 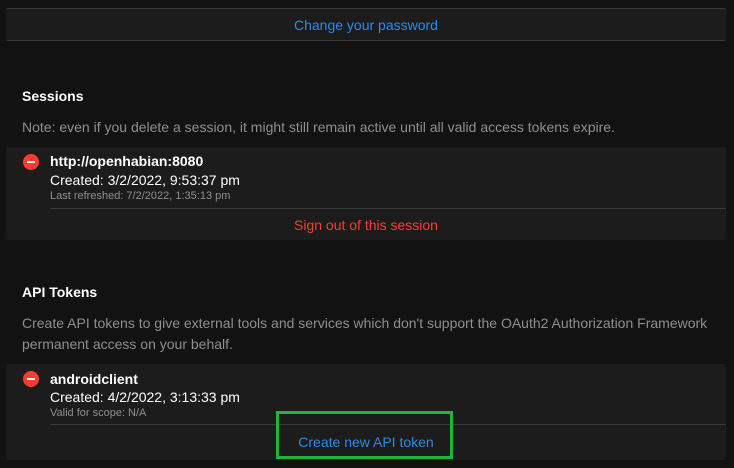 I want to click on token-name: androidclient, so click(x=94, y=379).